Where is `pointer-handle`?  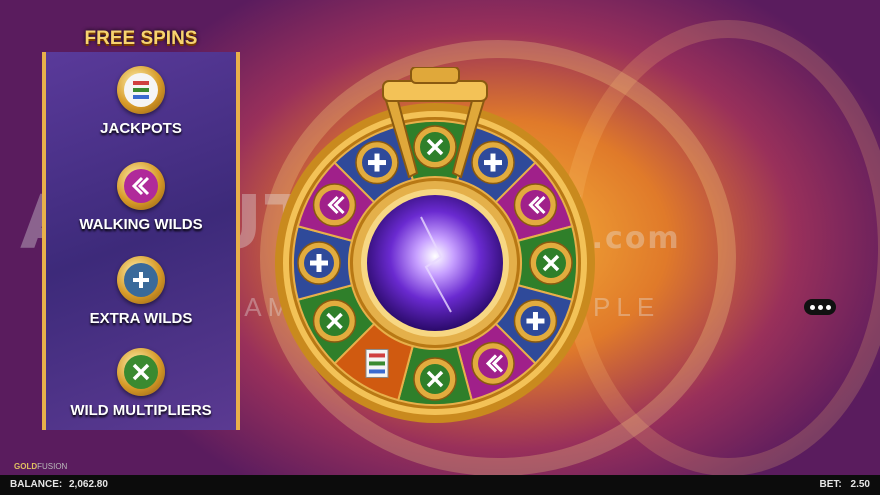 pointer-handle is located at coordinates (435, 75).